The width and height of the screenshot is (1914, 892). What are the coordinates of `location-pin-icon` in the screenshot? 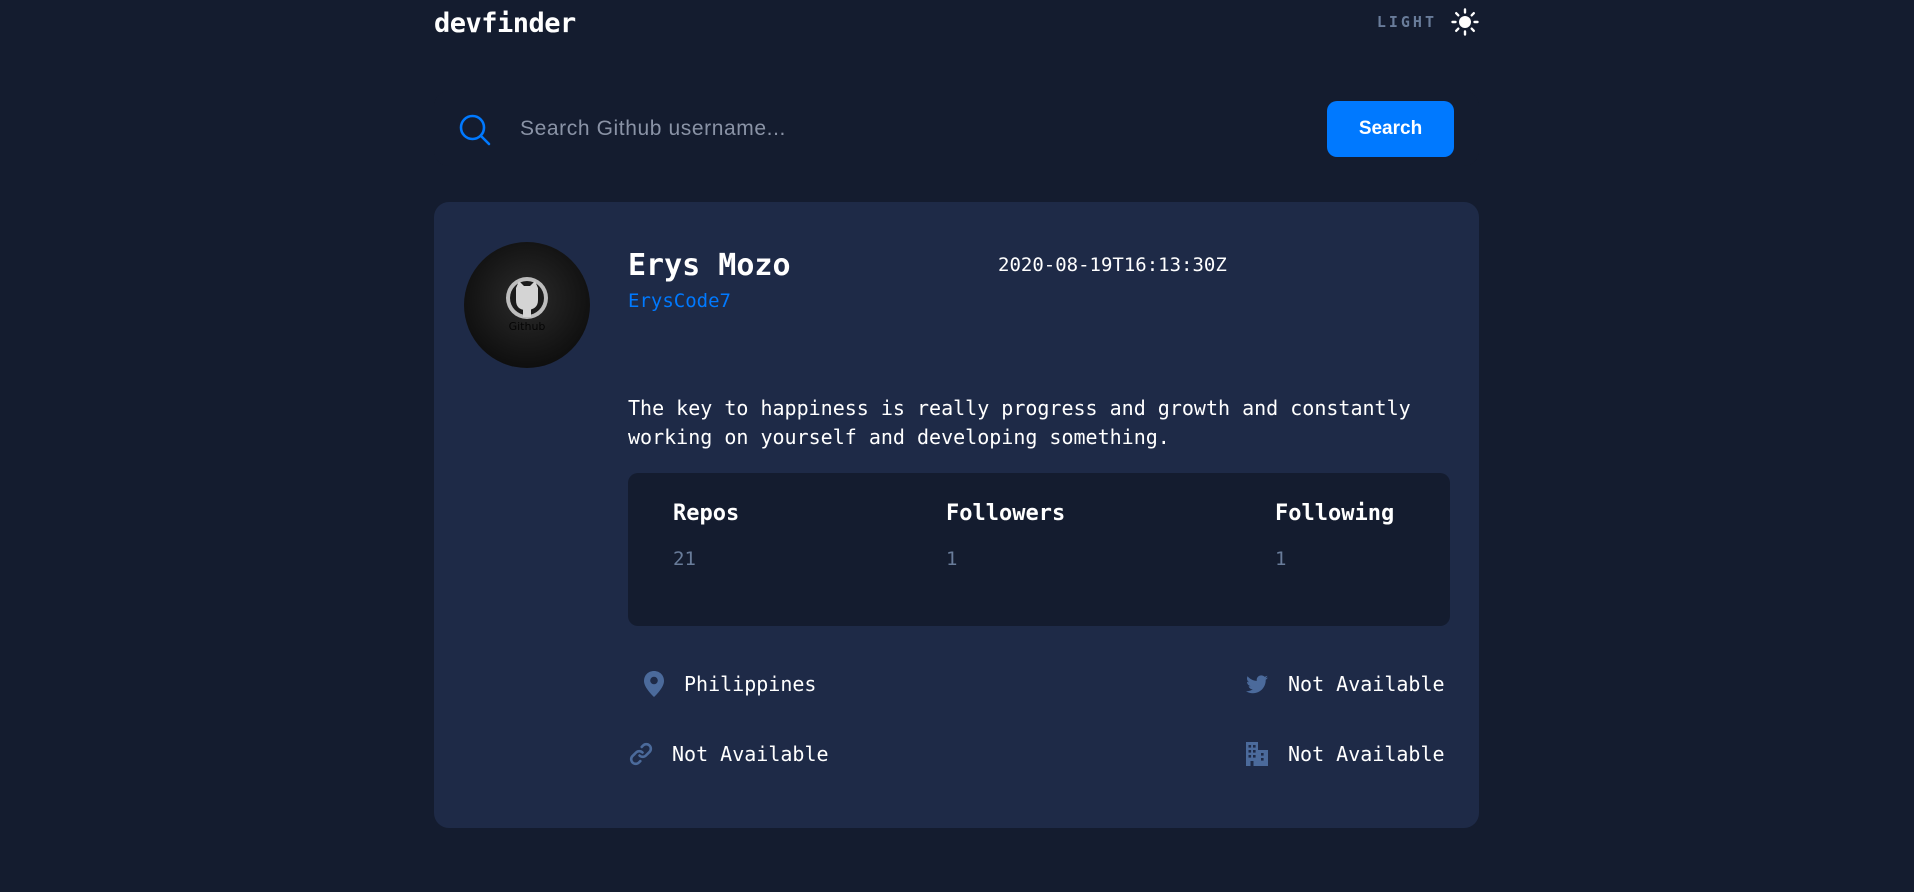 It's located at (654, 684).